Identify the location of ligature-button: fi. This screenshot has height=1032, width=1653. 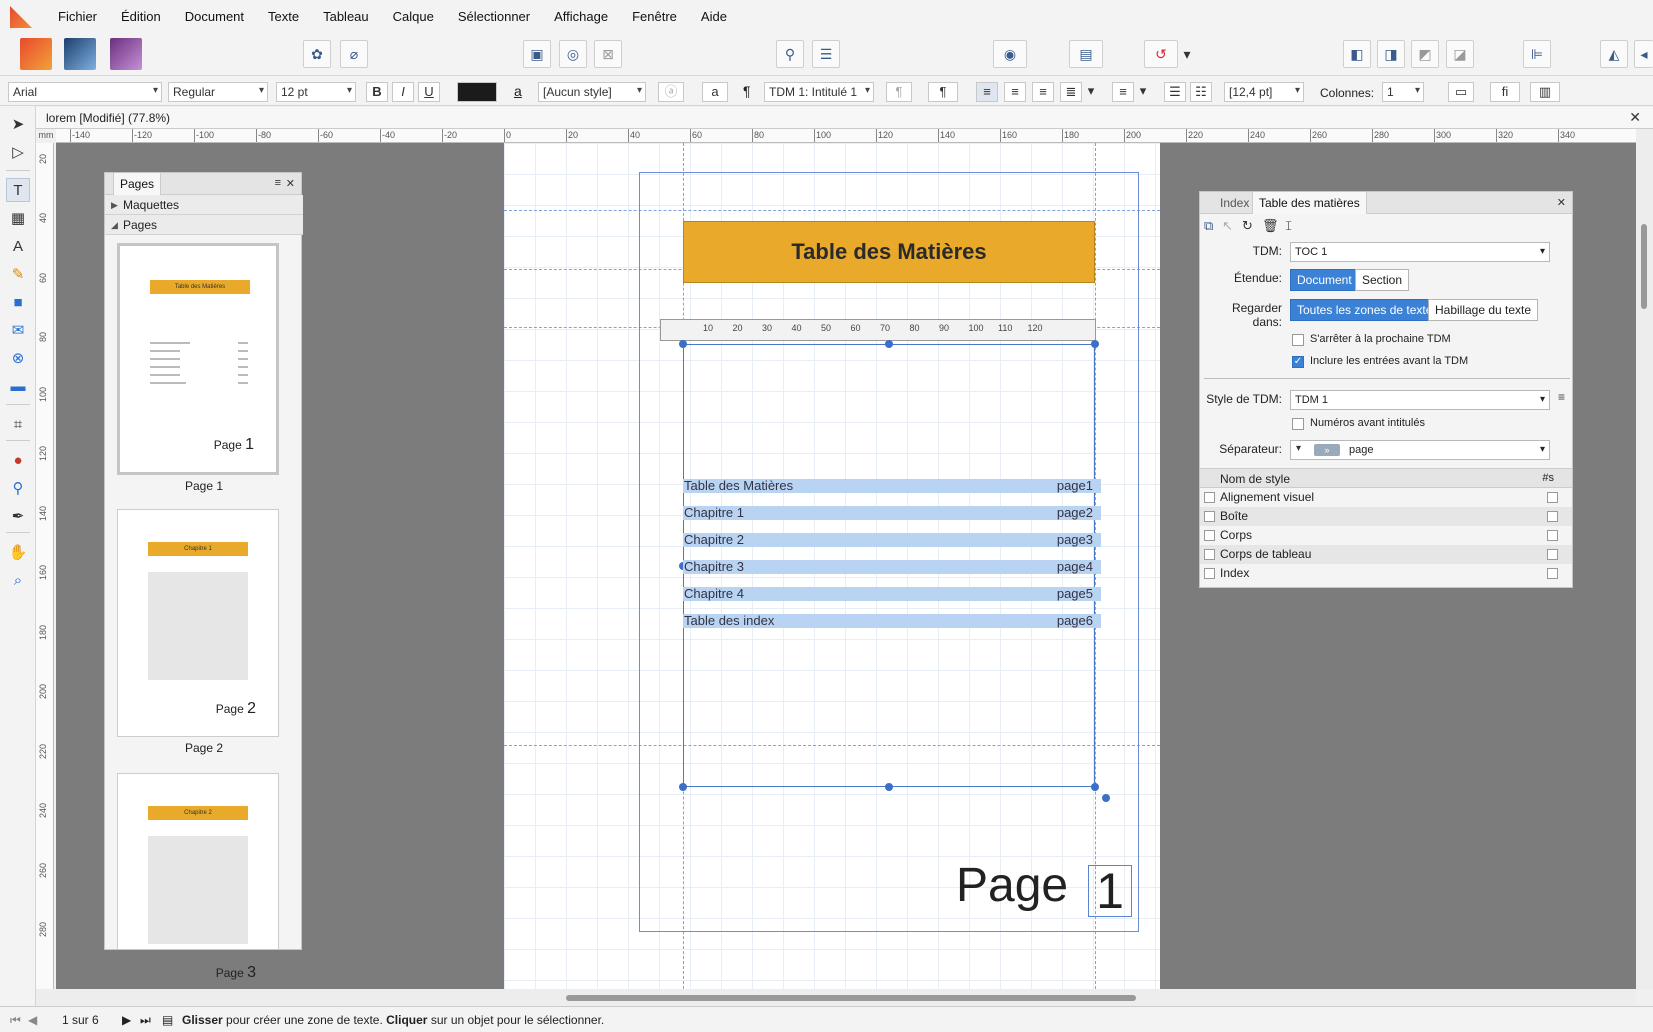
(1505, 92).